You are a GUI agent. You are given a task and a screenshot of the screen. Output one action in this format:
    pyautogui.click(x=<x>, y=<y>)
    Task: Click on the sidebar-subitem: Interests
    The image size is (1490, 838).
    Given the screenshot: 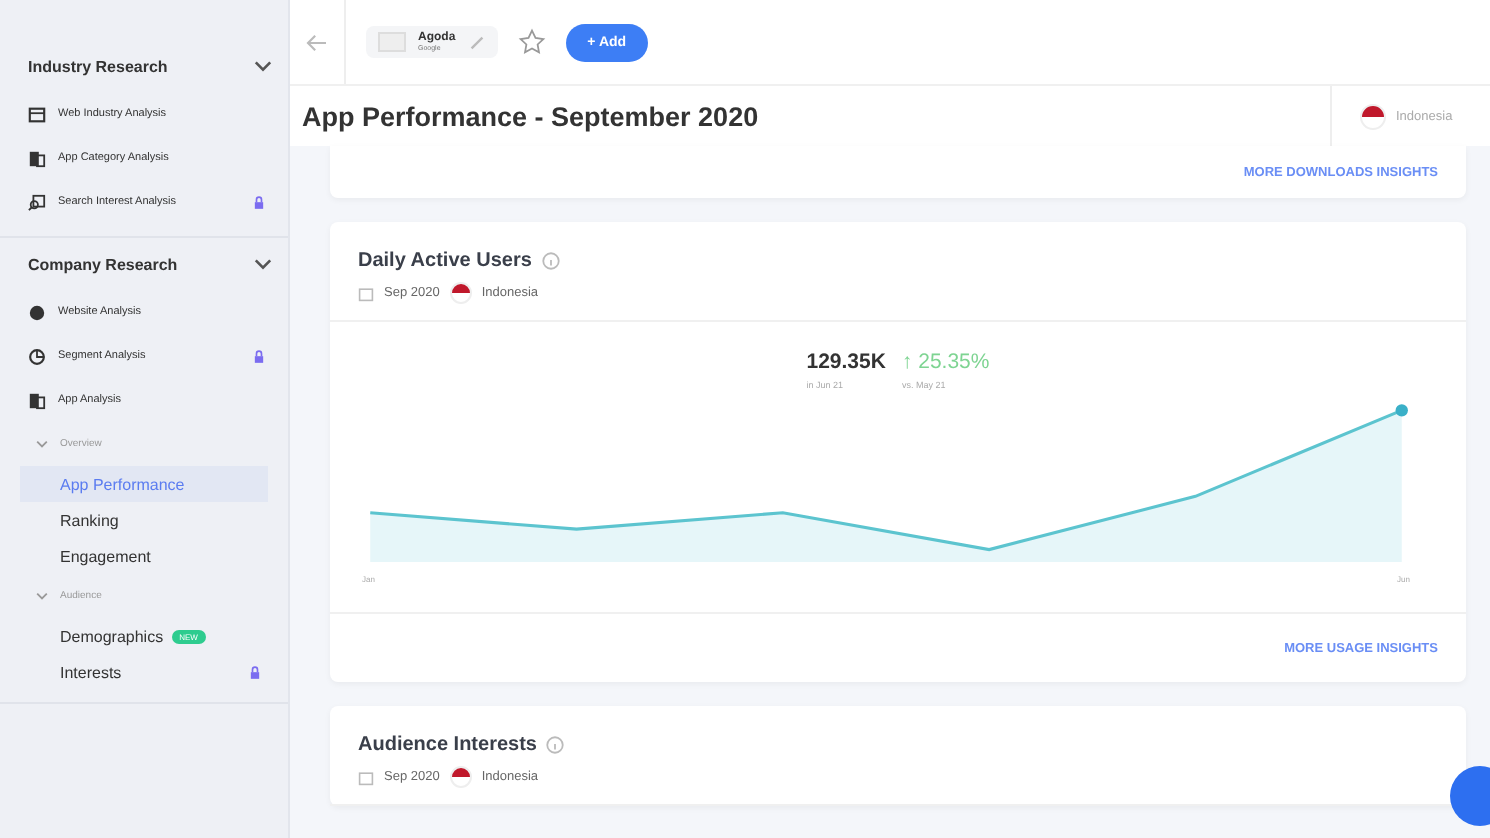 What is the action you would take?
    pyautogui.click(x=144, y=672)
    